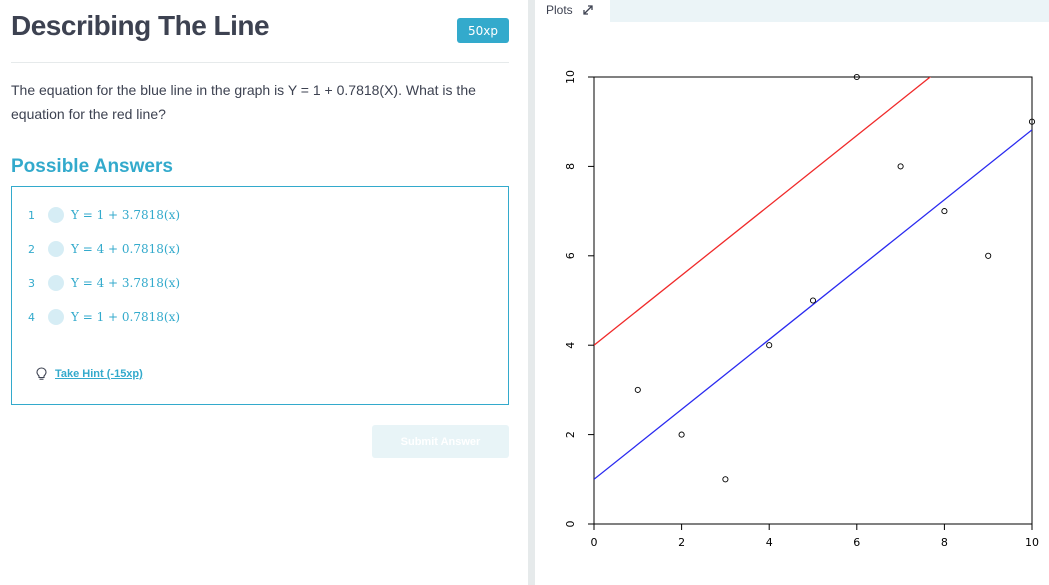 Image resolution: width=1049 pixels, height=585 pixels. Describe the element at coordinates (944, 542) in the screenshot. I see `x-tick-label: 8` at that location.